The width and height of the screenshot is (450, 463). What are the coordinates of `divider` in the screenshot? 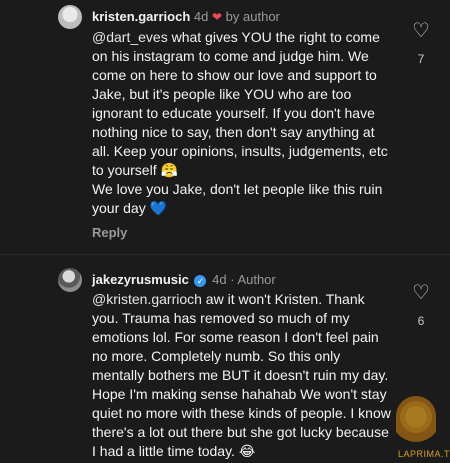 It's located at (225, 254).